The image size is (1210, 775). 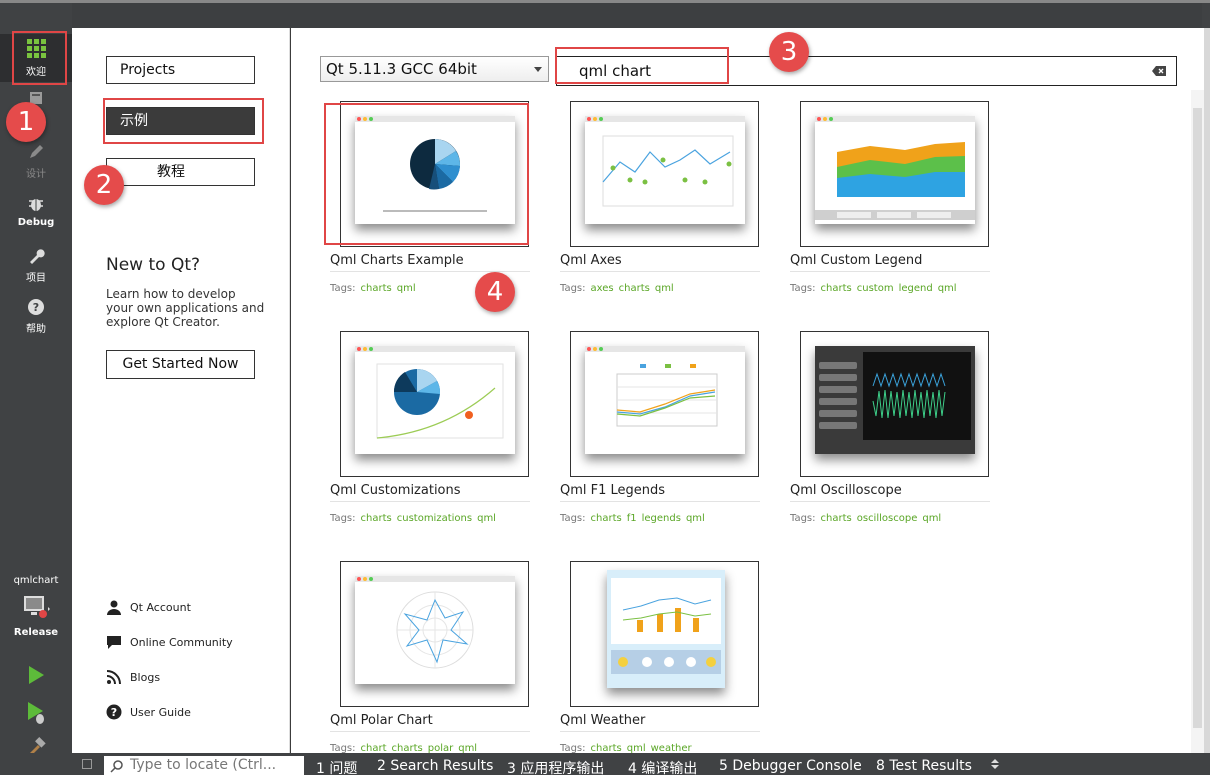 I want to click on oscilloscope-preview, so click(x=895, y=396).